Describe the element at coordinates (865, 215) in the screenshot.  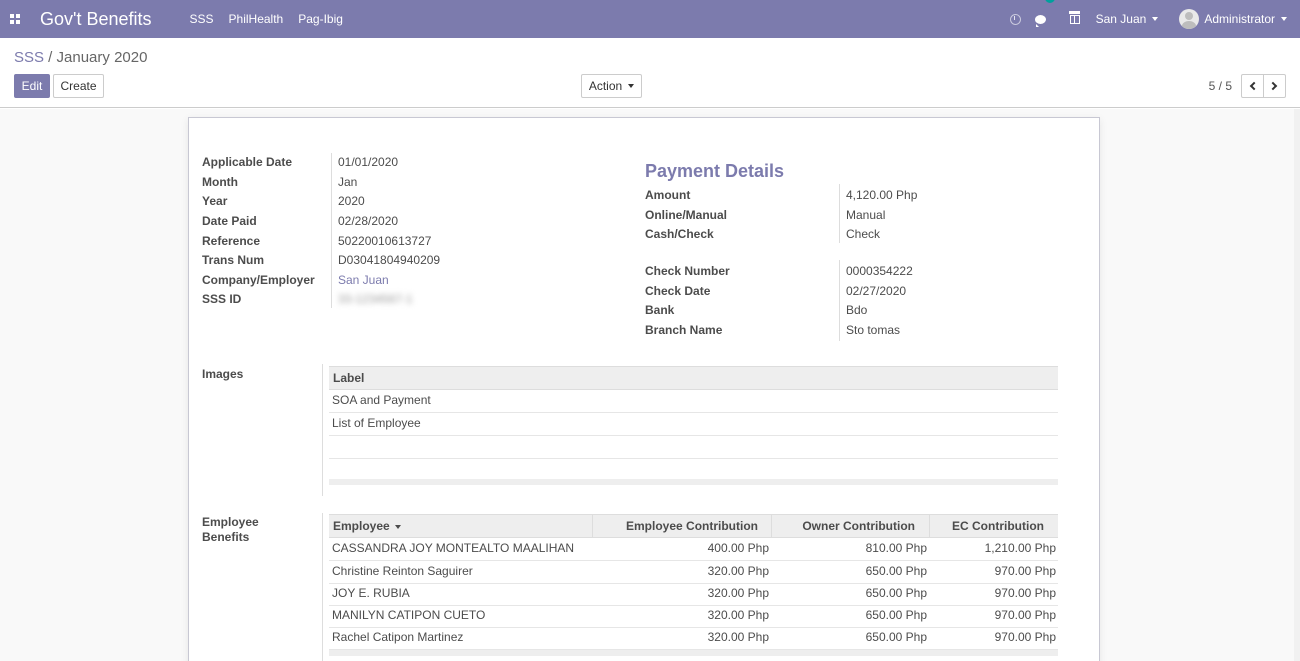
I see `online-manual-value: Manual` at that location.